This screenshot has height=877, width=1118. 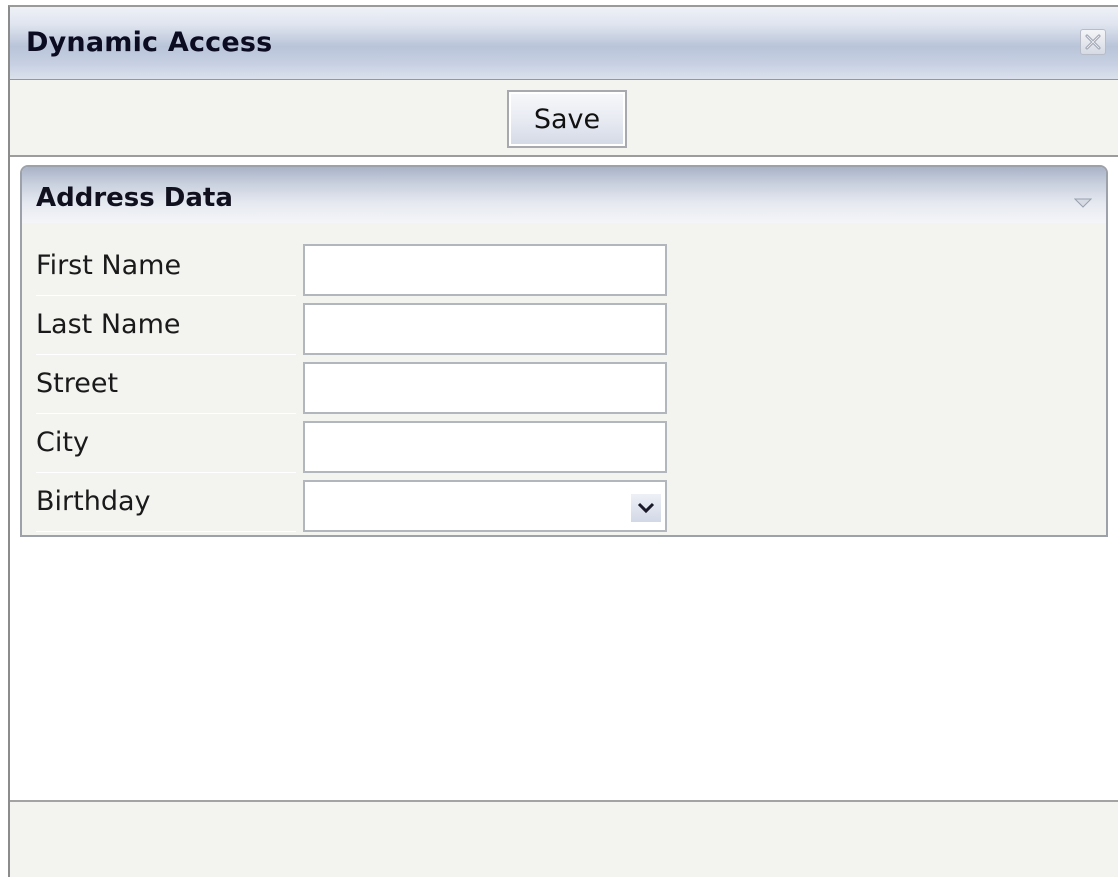 I want to click on street-input, so click(x=485, y=388).